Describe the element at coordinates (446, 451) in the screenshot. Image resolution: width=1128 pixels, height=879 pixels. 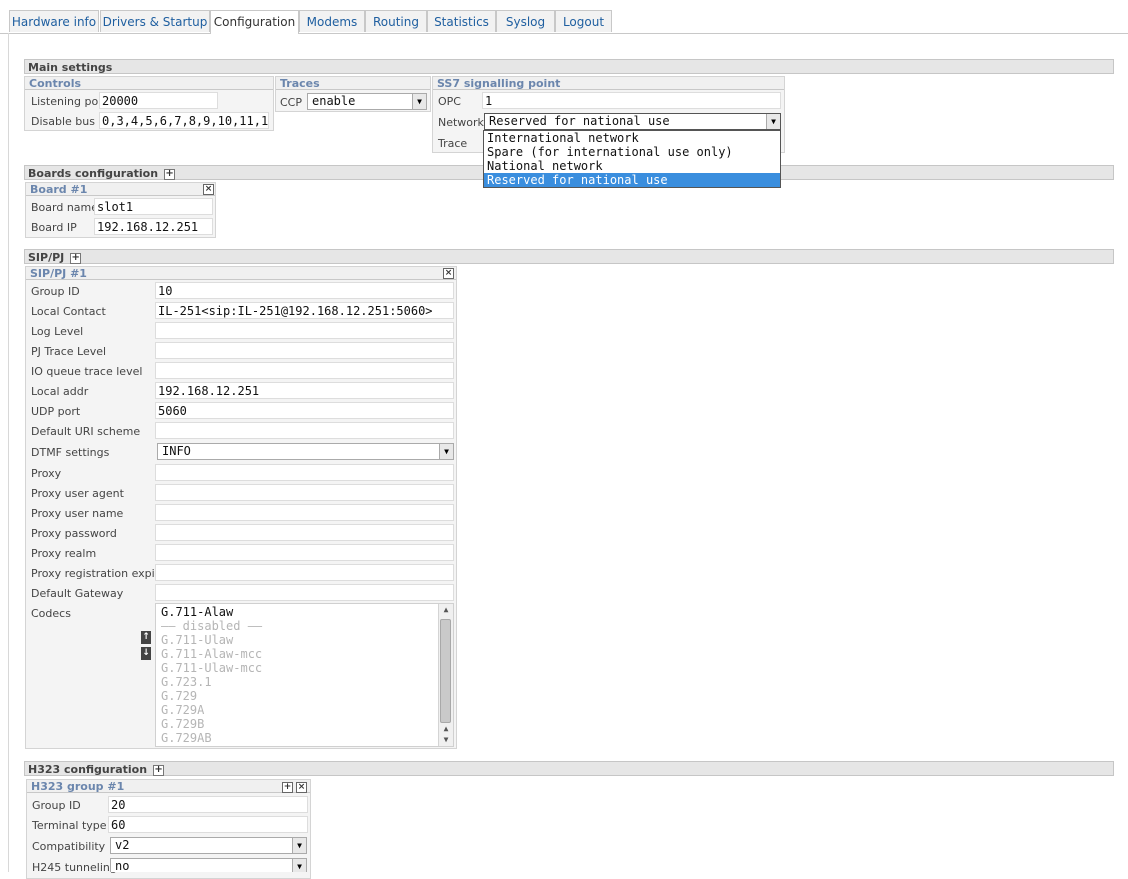
I see `dtmf-dropdown-arrow-icon: ▼` at that location.